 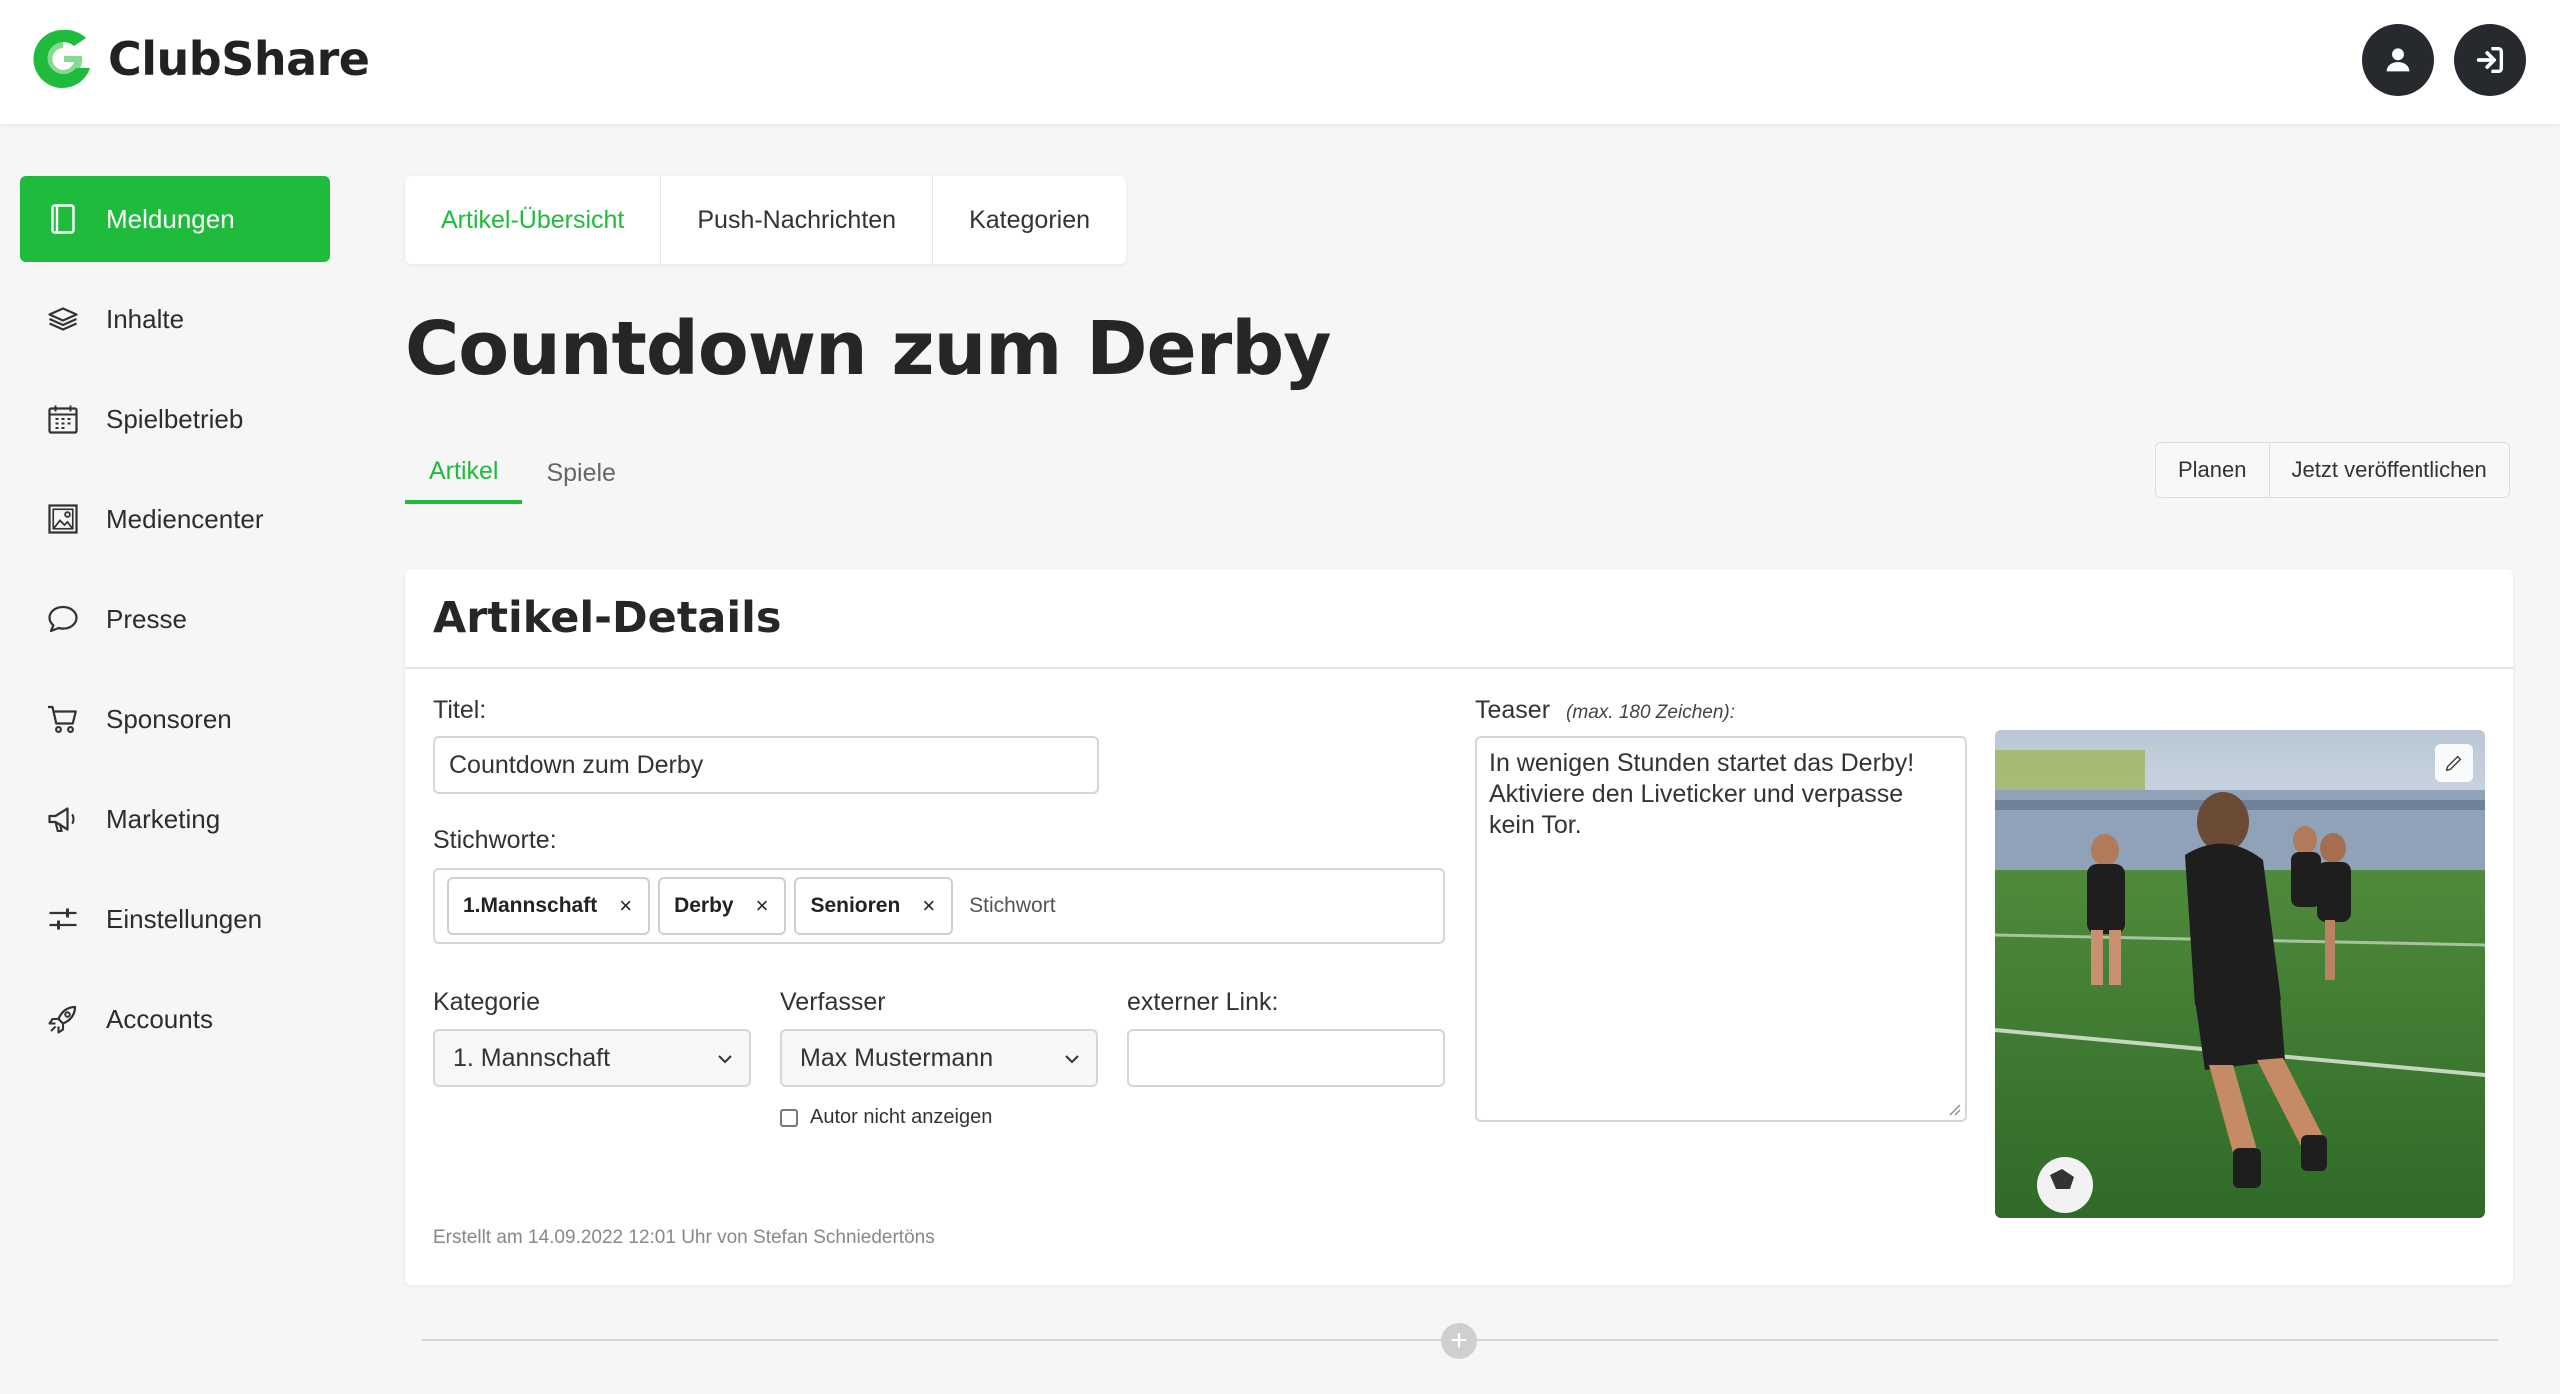 What do you see at coordinates (63, 819) in the screenshot?
I see `megaphone-icon` at bounding box center [63, 819].